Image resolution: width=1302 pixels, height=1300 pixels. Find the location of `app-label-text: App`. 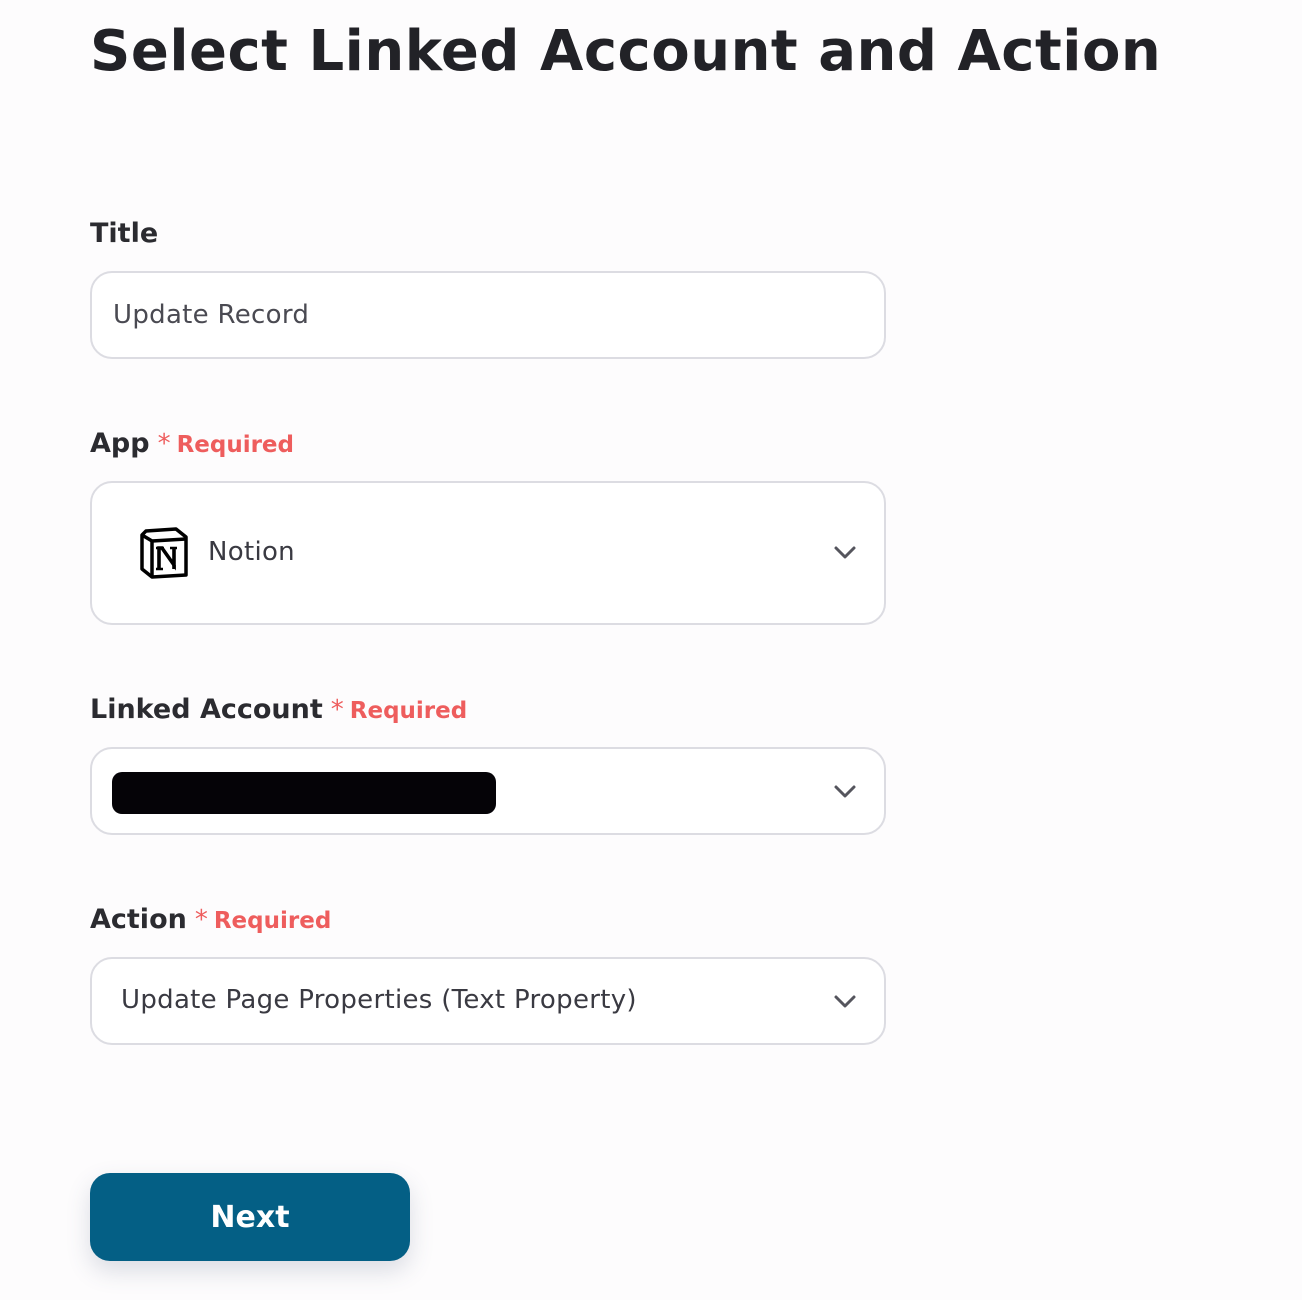

app-label-text: App is located at coordinates (120, 443).